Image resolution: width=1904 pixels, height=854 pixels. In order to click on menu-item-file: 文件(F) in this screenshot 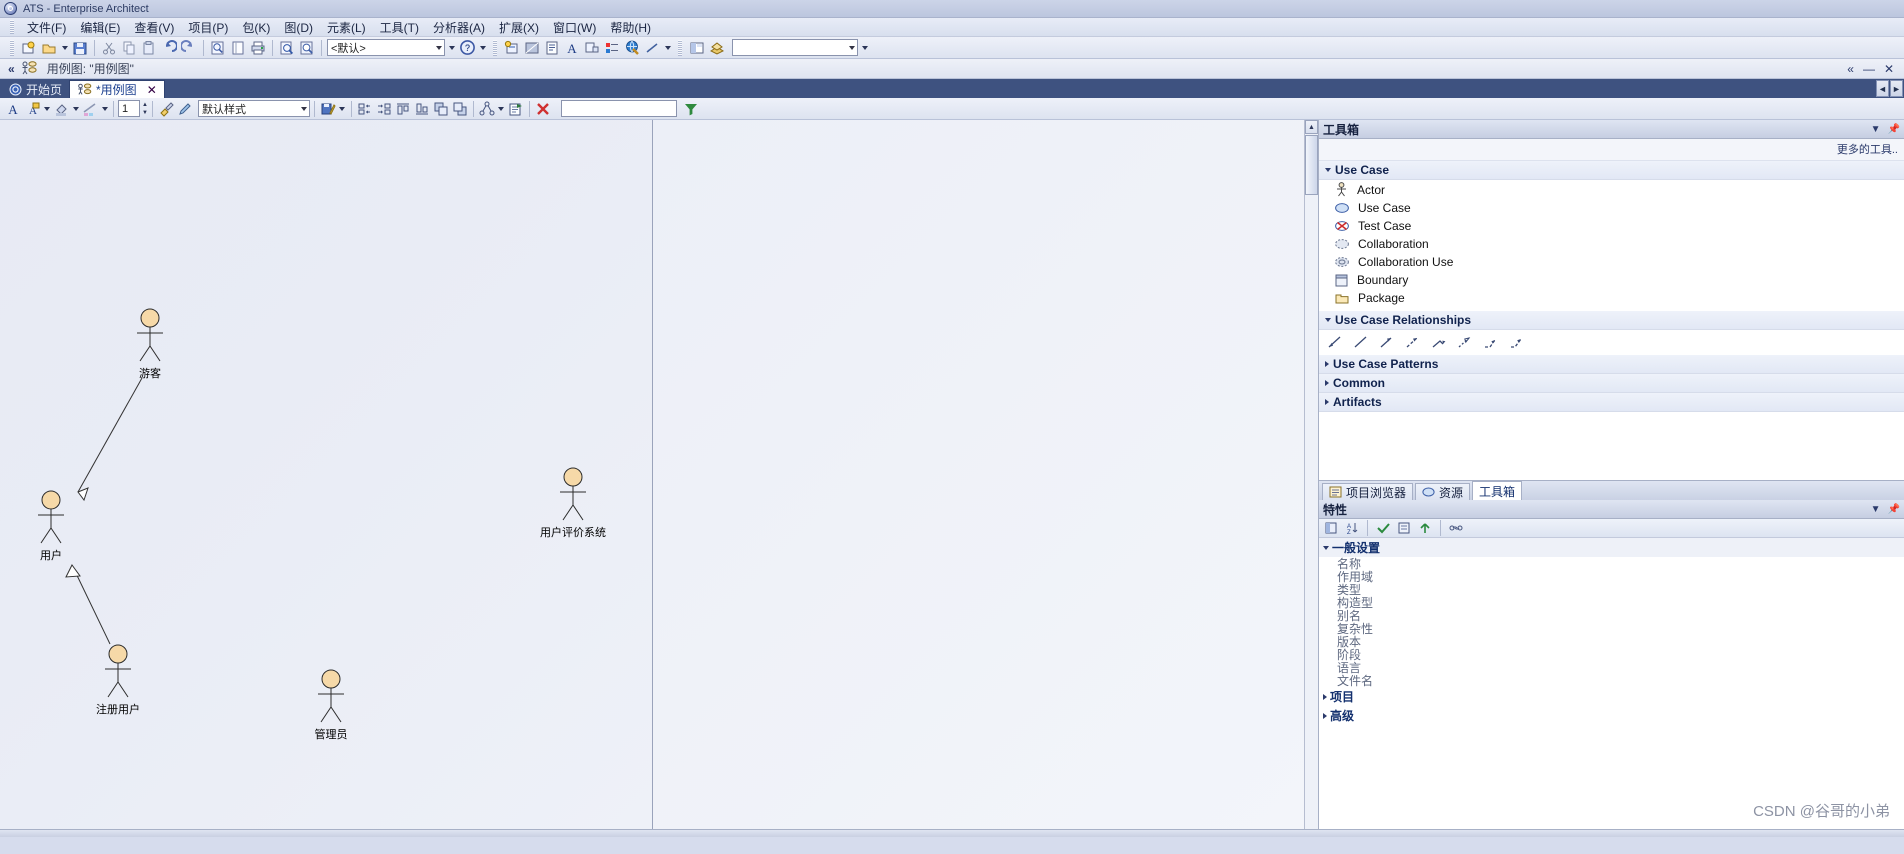, I will do `click(46, 27)`.